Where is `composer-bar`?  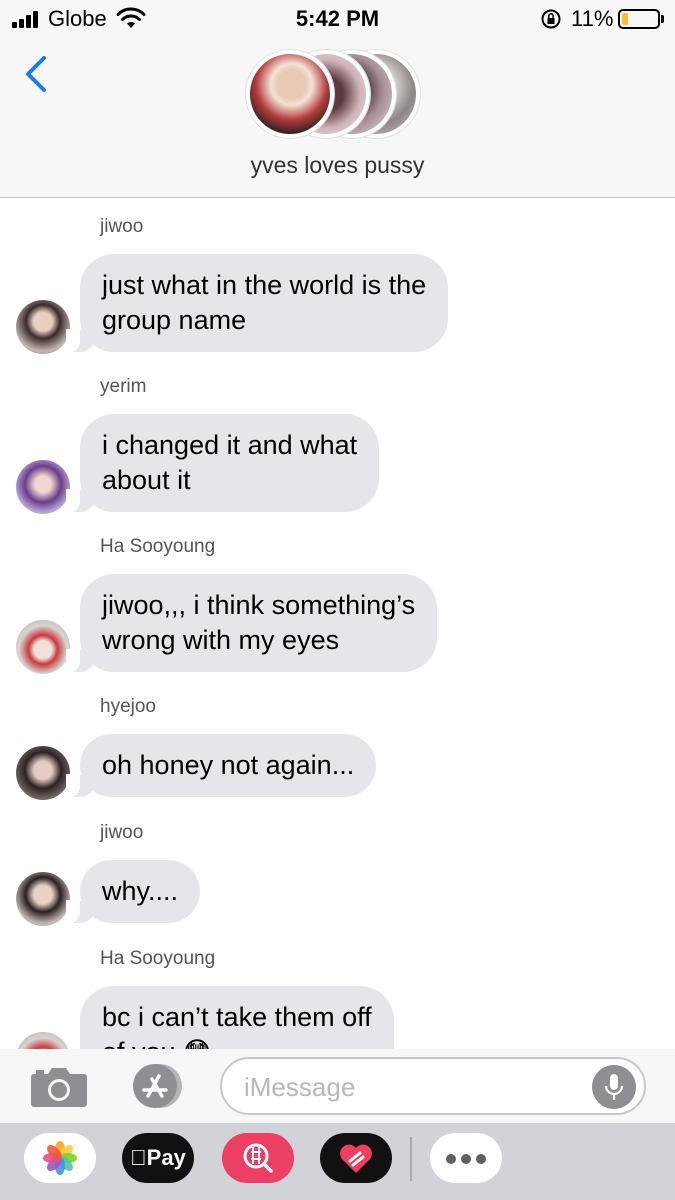 composer-bar is located at coordinates (337, 1086).